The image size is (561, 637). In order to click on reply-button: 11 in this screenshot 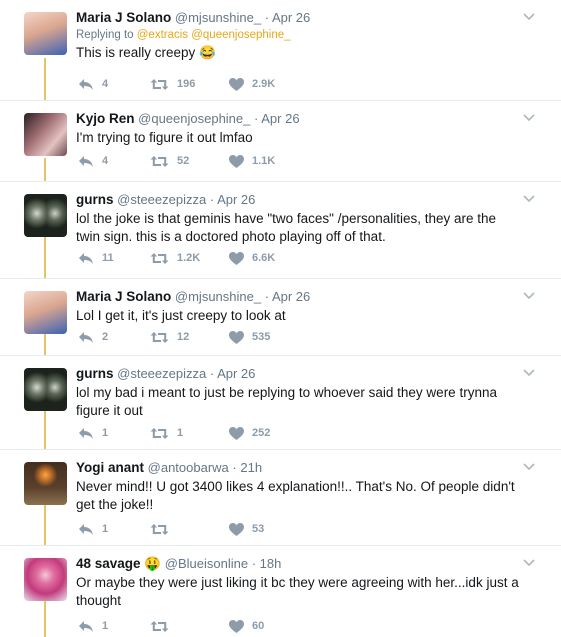, I will do `click(114, 258)`.